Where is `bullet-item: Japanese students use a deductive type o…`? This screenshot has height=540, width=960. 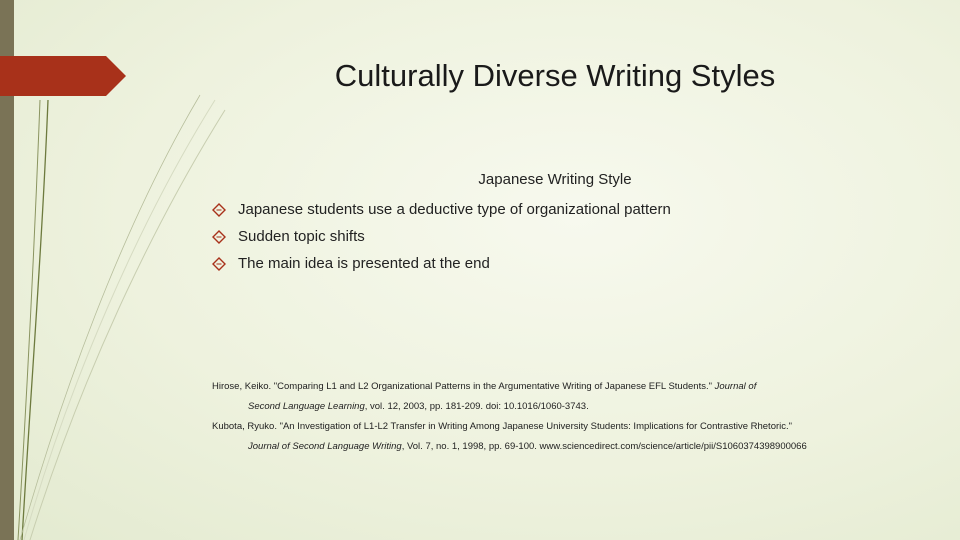
bullet-item: Japanese students use a deductive type o… is located at coordinates (441, 209).